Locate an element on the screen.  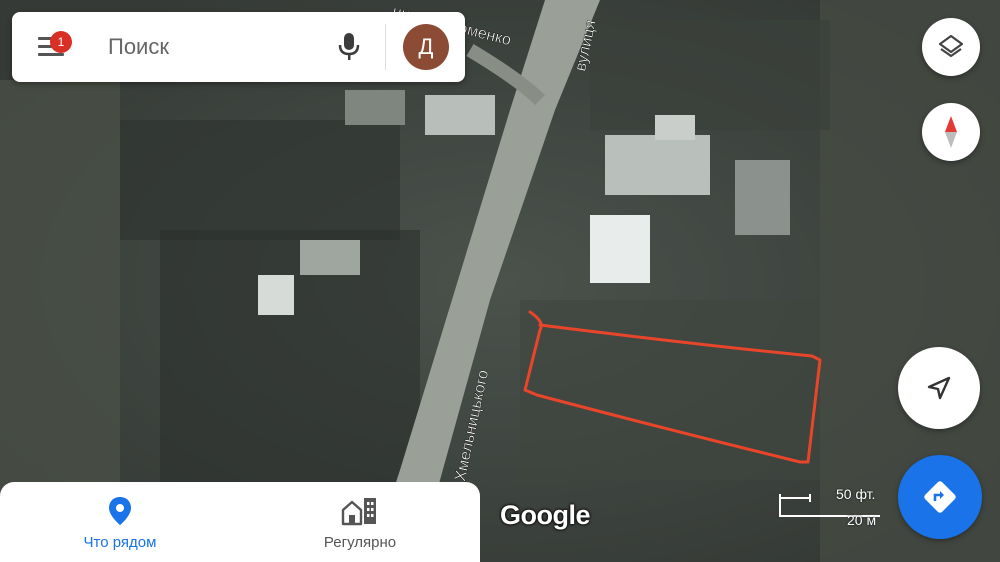
nav-label-commute: Регулярно is located at coordinates (360, 542).